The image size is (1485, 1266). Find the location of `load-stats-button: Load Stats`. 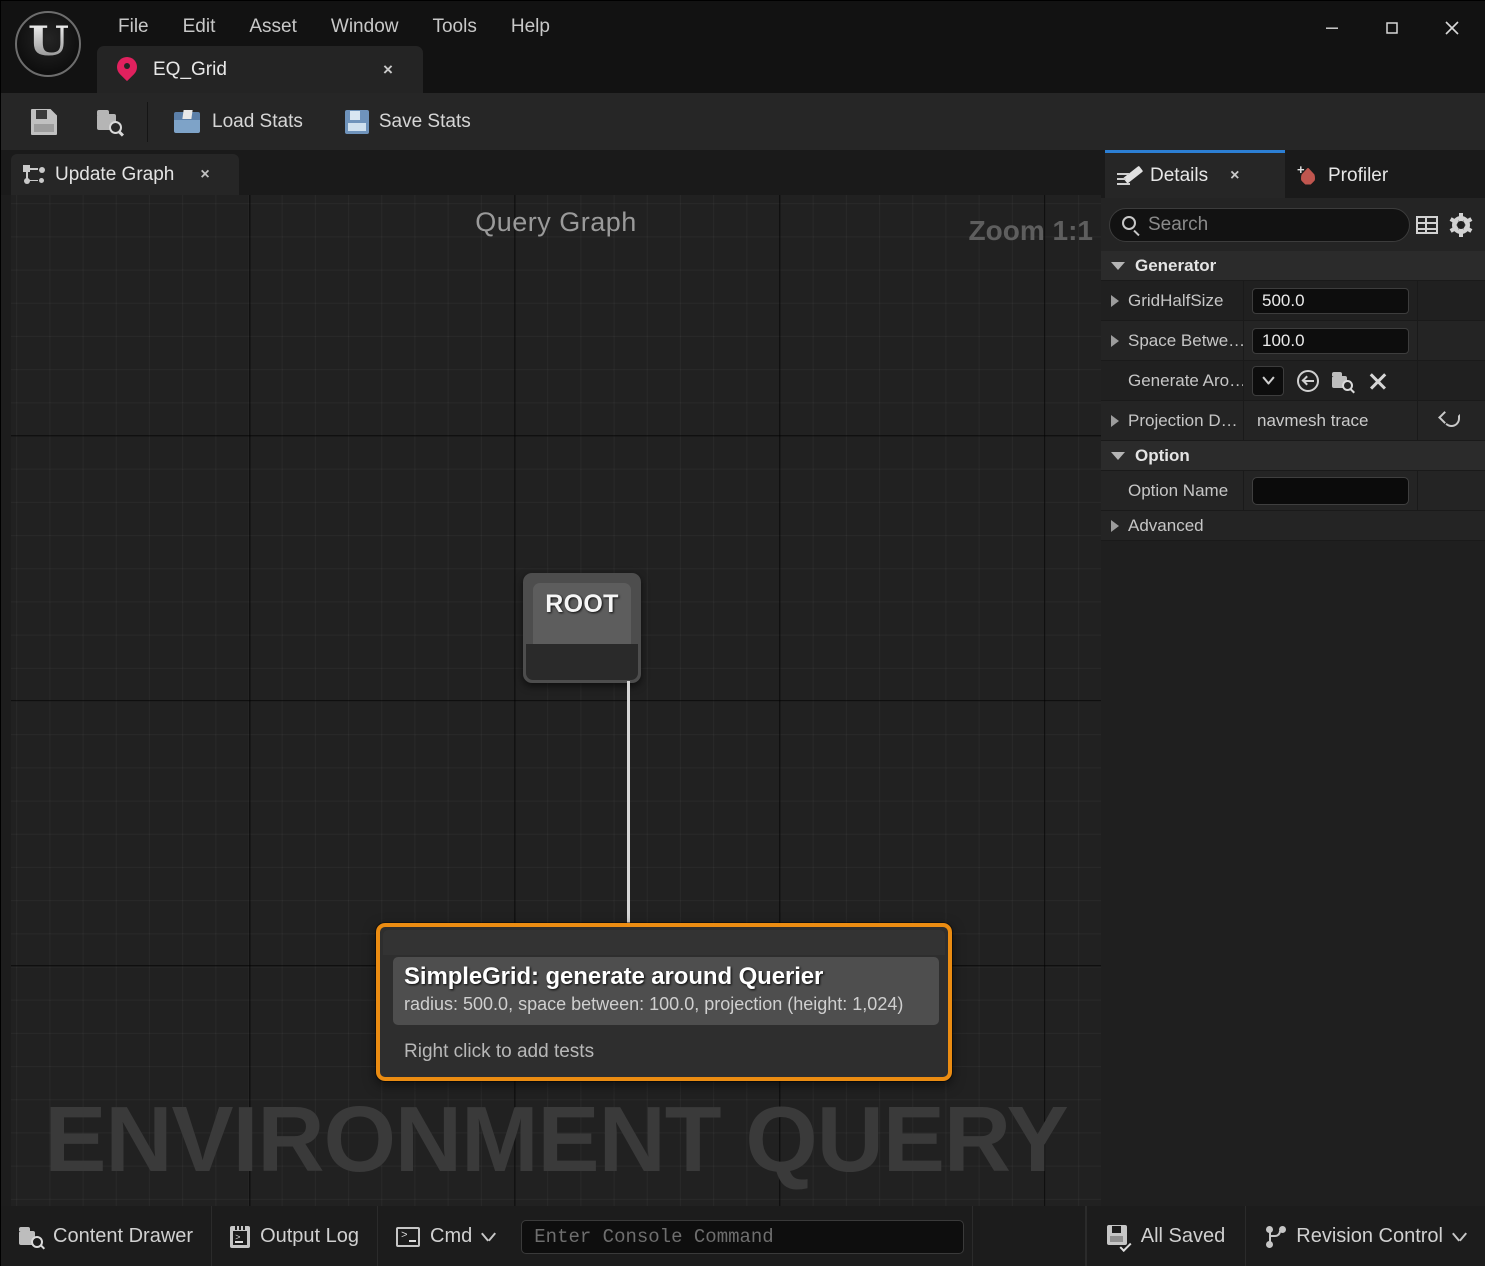

load-stats-button: Load Stats is located at coordinates (238, 122).